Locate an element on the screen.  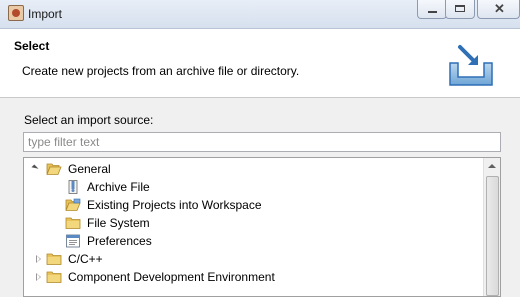
tree-item-archive-file: Archive File is located at coordinates (254, 187).